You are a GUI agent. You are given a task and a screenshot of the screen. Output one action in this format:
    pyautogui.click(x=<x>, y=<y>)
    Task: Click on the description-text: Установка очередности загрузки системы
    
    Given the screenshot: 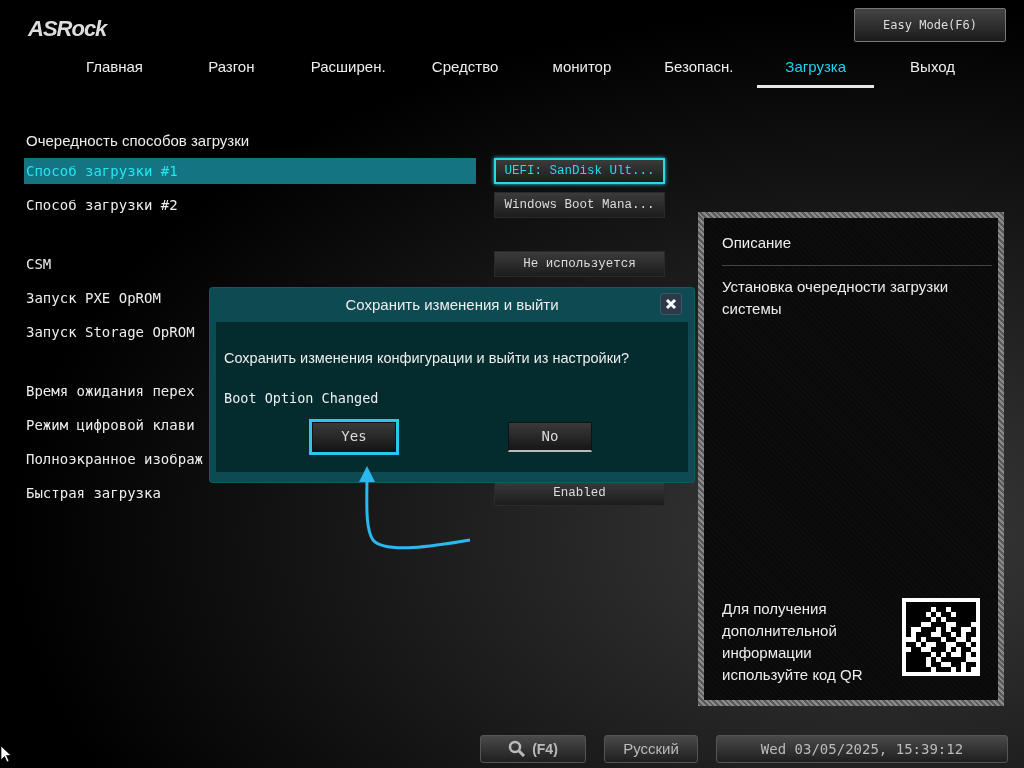 What is the action you would take?
    pyautogui.click(x=836, y=297)
    